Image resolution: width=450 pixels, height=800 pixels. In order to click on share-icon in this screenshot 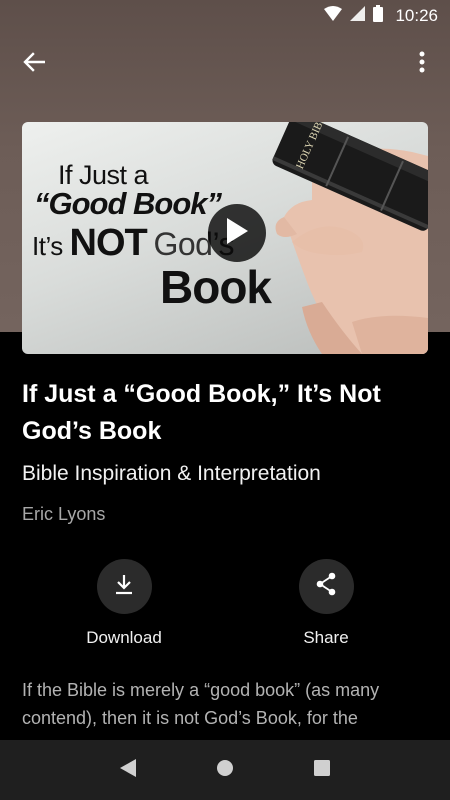, I will do `click(326, 586)`.